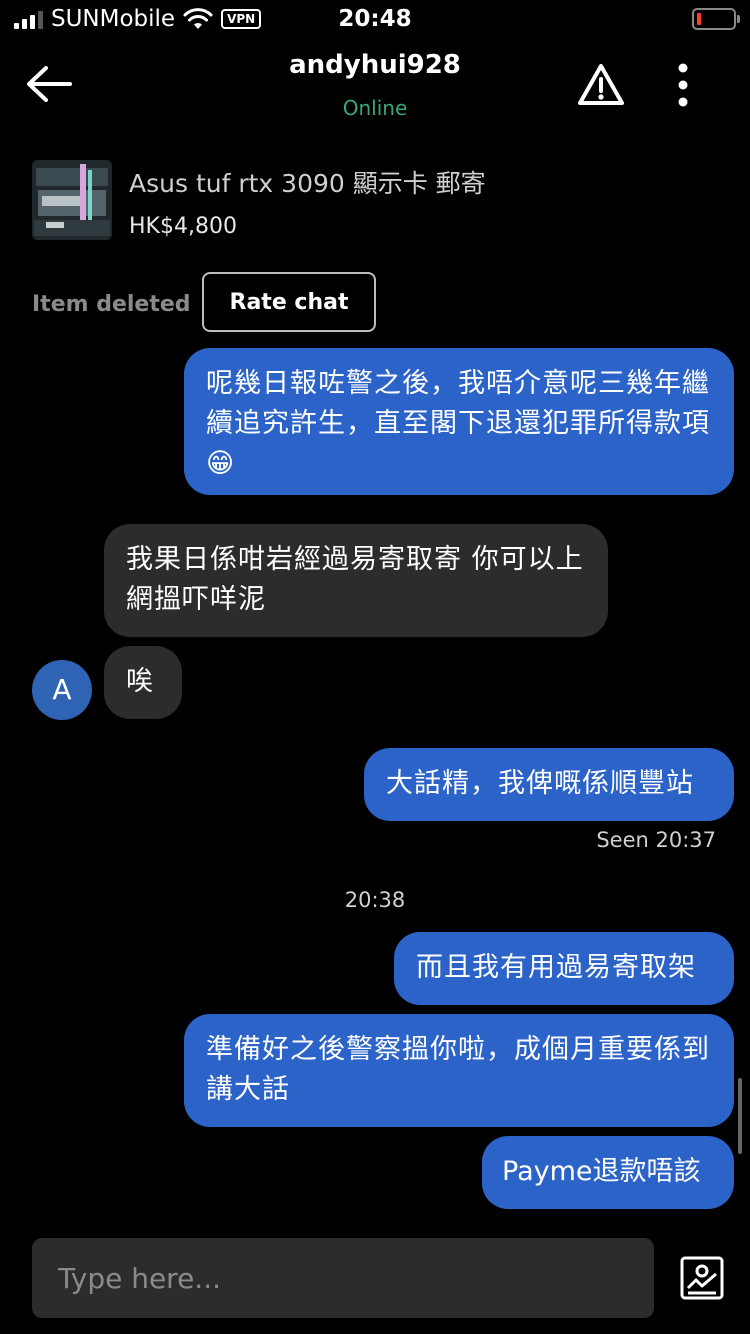  What do you see at coordinates (702, 1278) in the screenshot?
I see `photo-icon` at bounding box center [702, 1278].